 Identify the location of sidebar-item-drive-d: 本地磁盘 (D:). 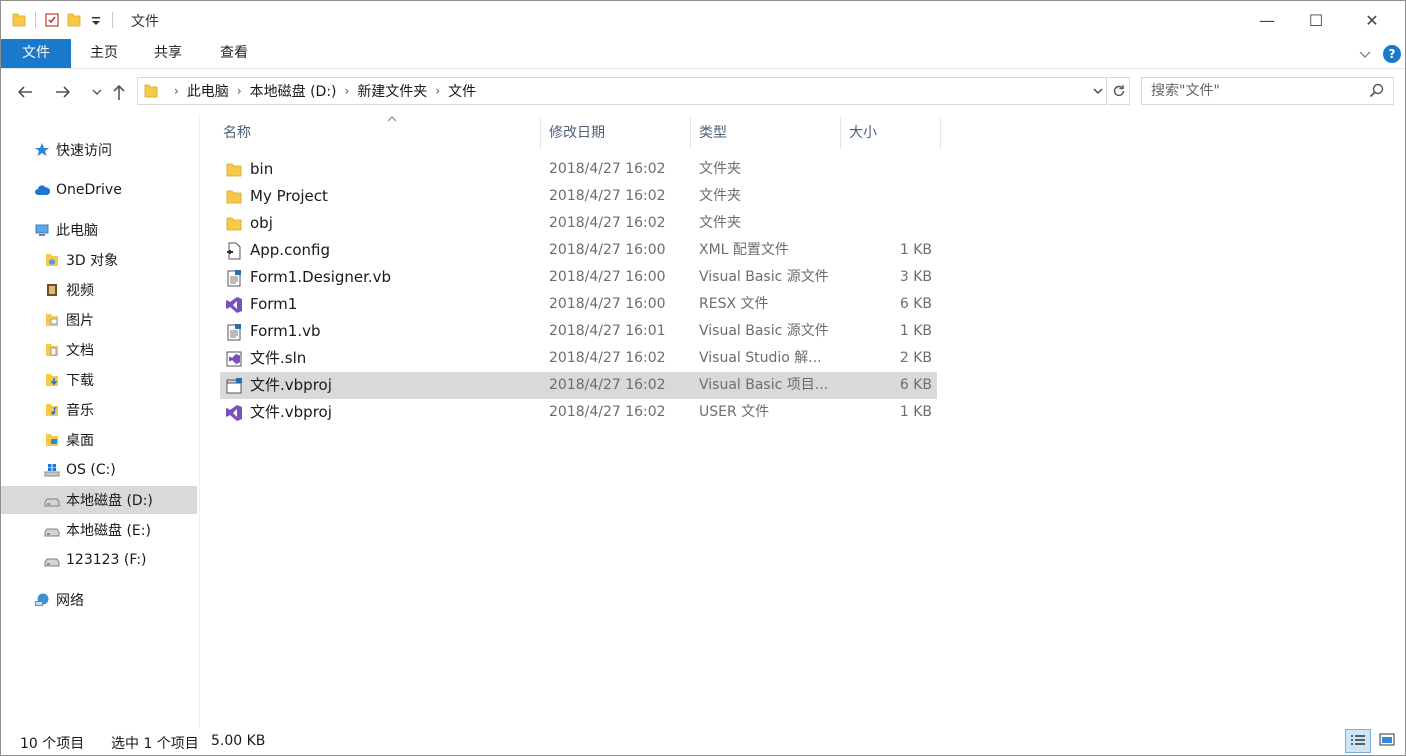
(99, 500).